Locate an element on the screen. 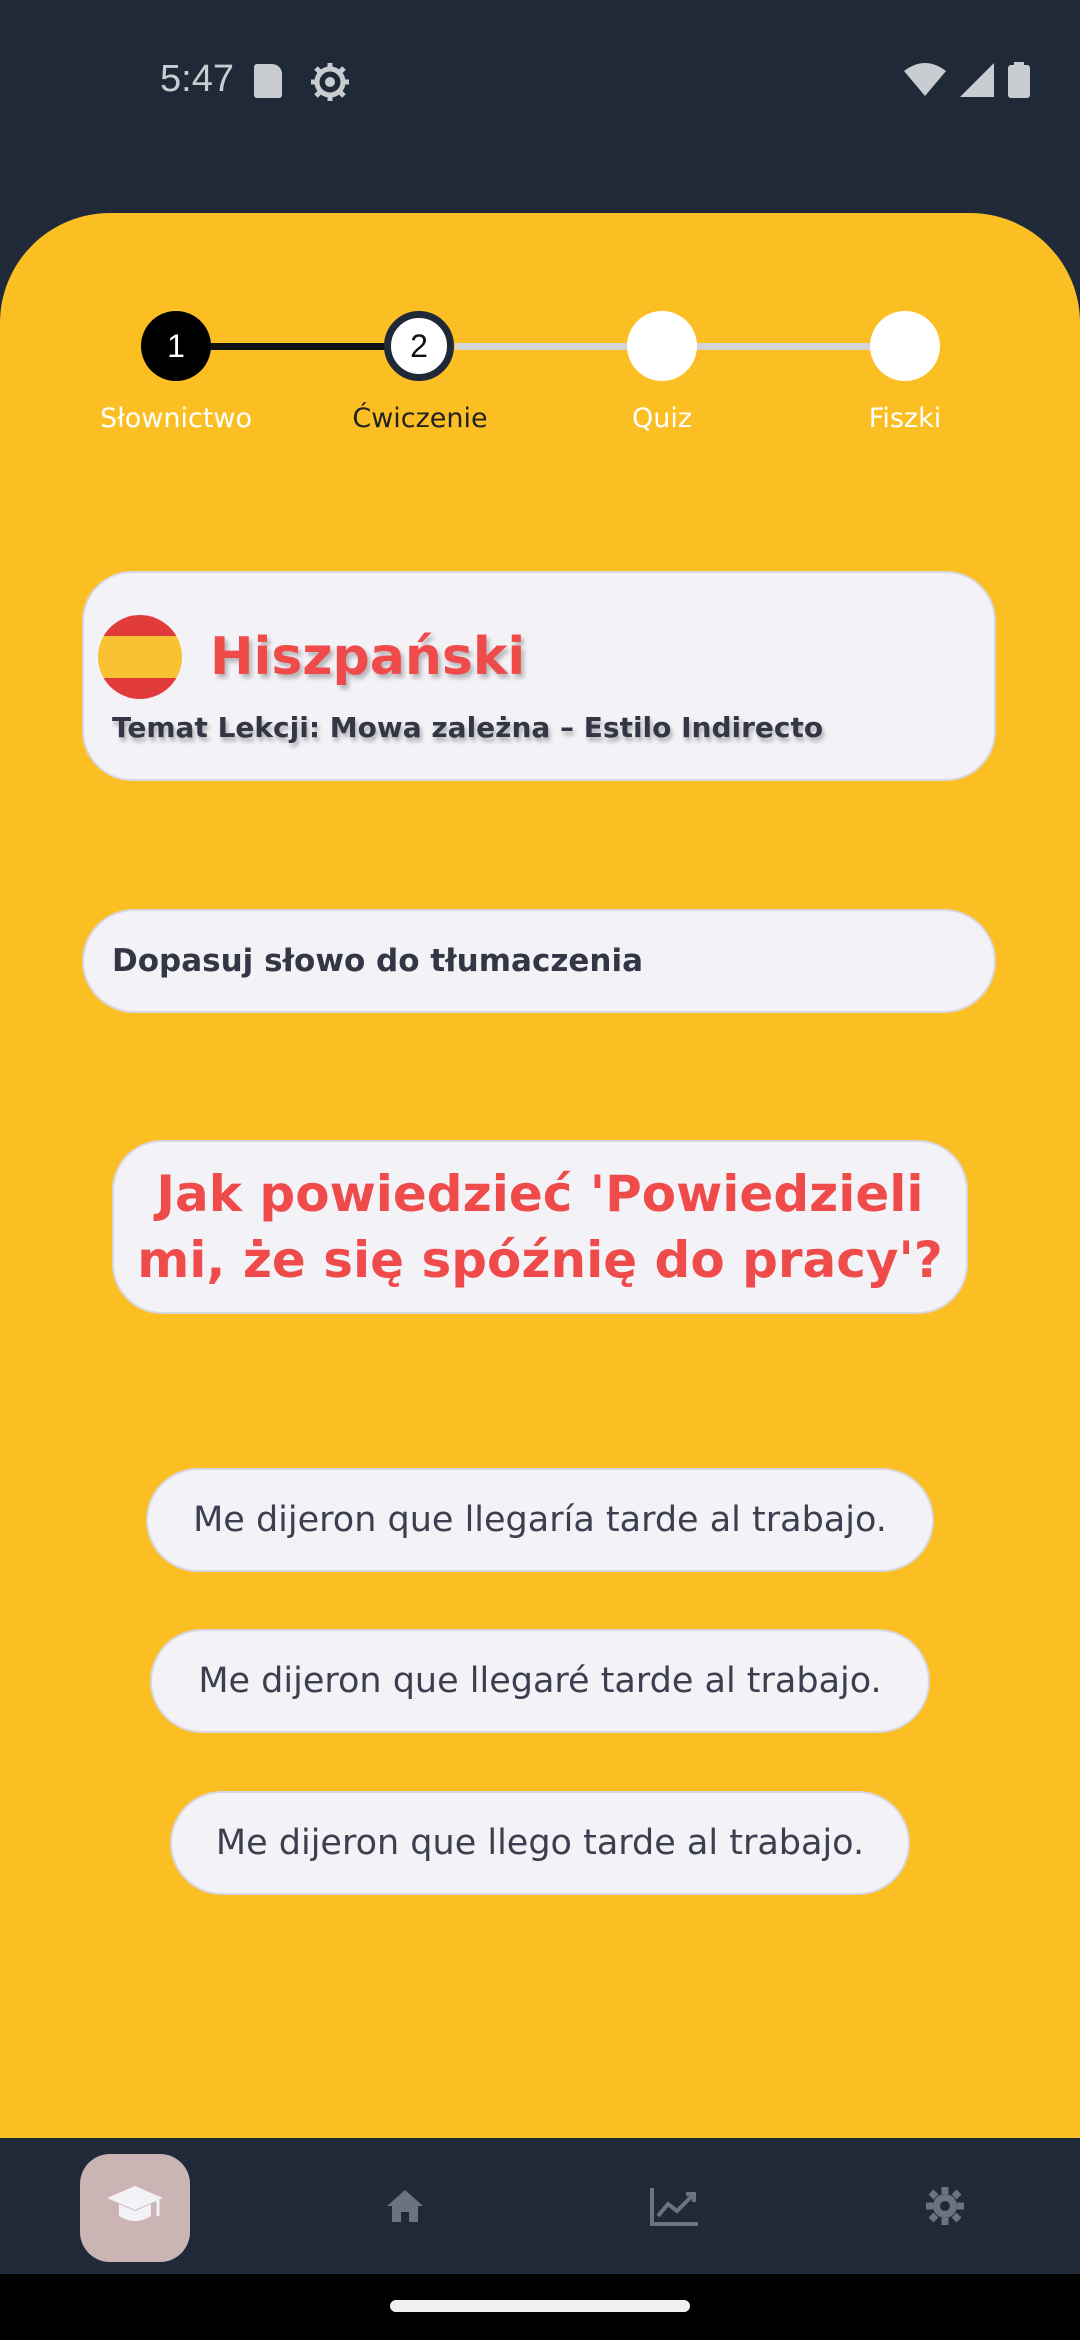  sd-card-icon is located at coordinates (268, 81).